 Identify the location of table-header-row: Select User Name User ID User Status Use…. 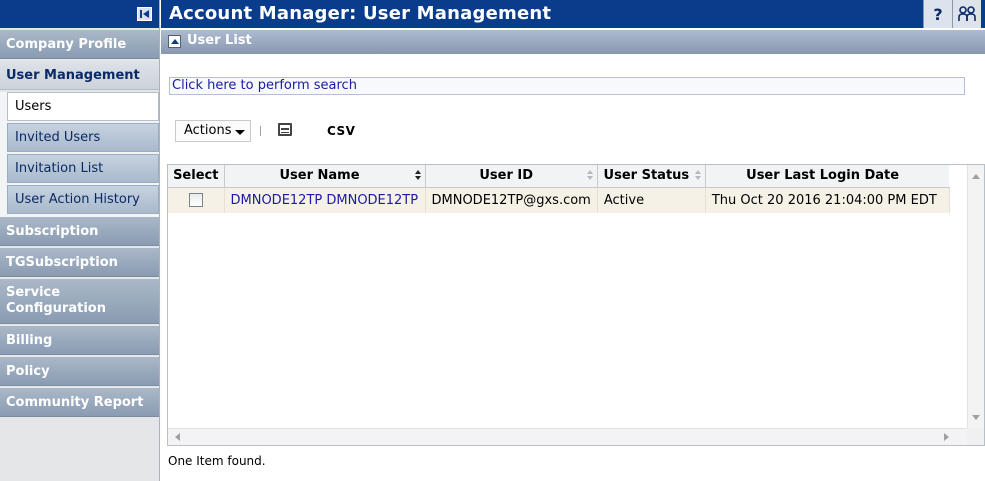
(559, 176).